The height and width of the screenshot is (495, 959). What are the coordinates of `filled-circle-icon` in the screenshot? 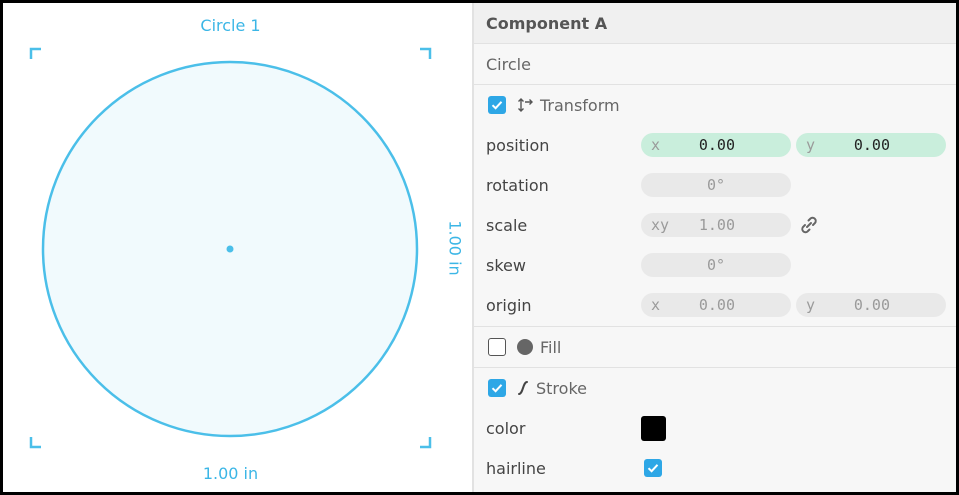 It's located at (525, 347).